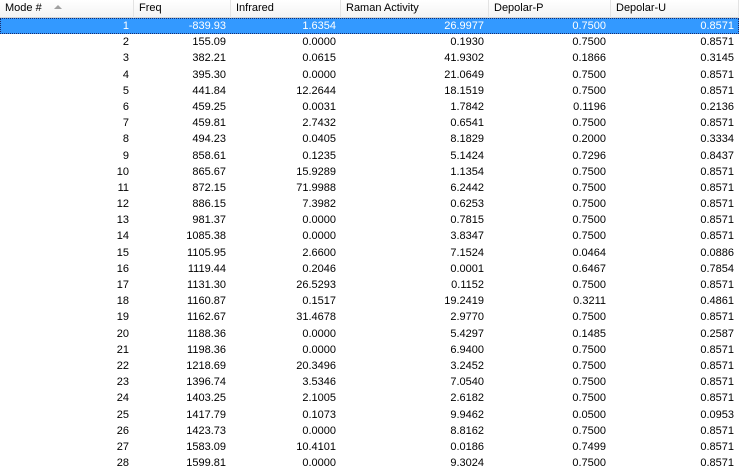 Image resolution: width=739 pixels, height=469 pixels. What do you see at coordinates (675, 9) in the screenshot?
I see `column-header-depolar-u: Depolar-U` at bounding box center [675, 9].